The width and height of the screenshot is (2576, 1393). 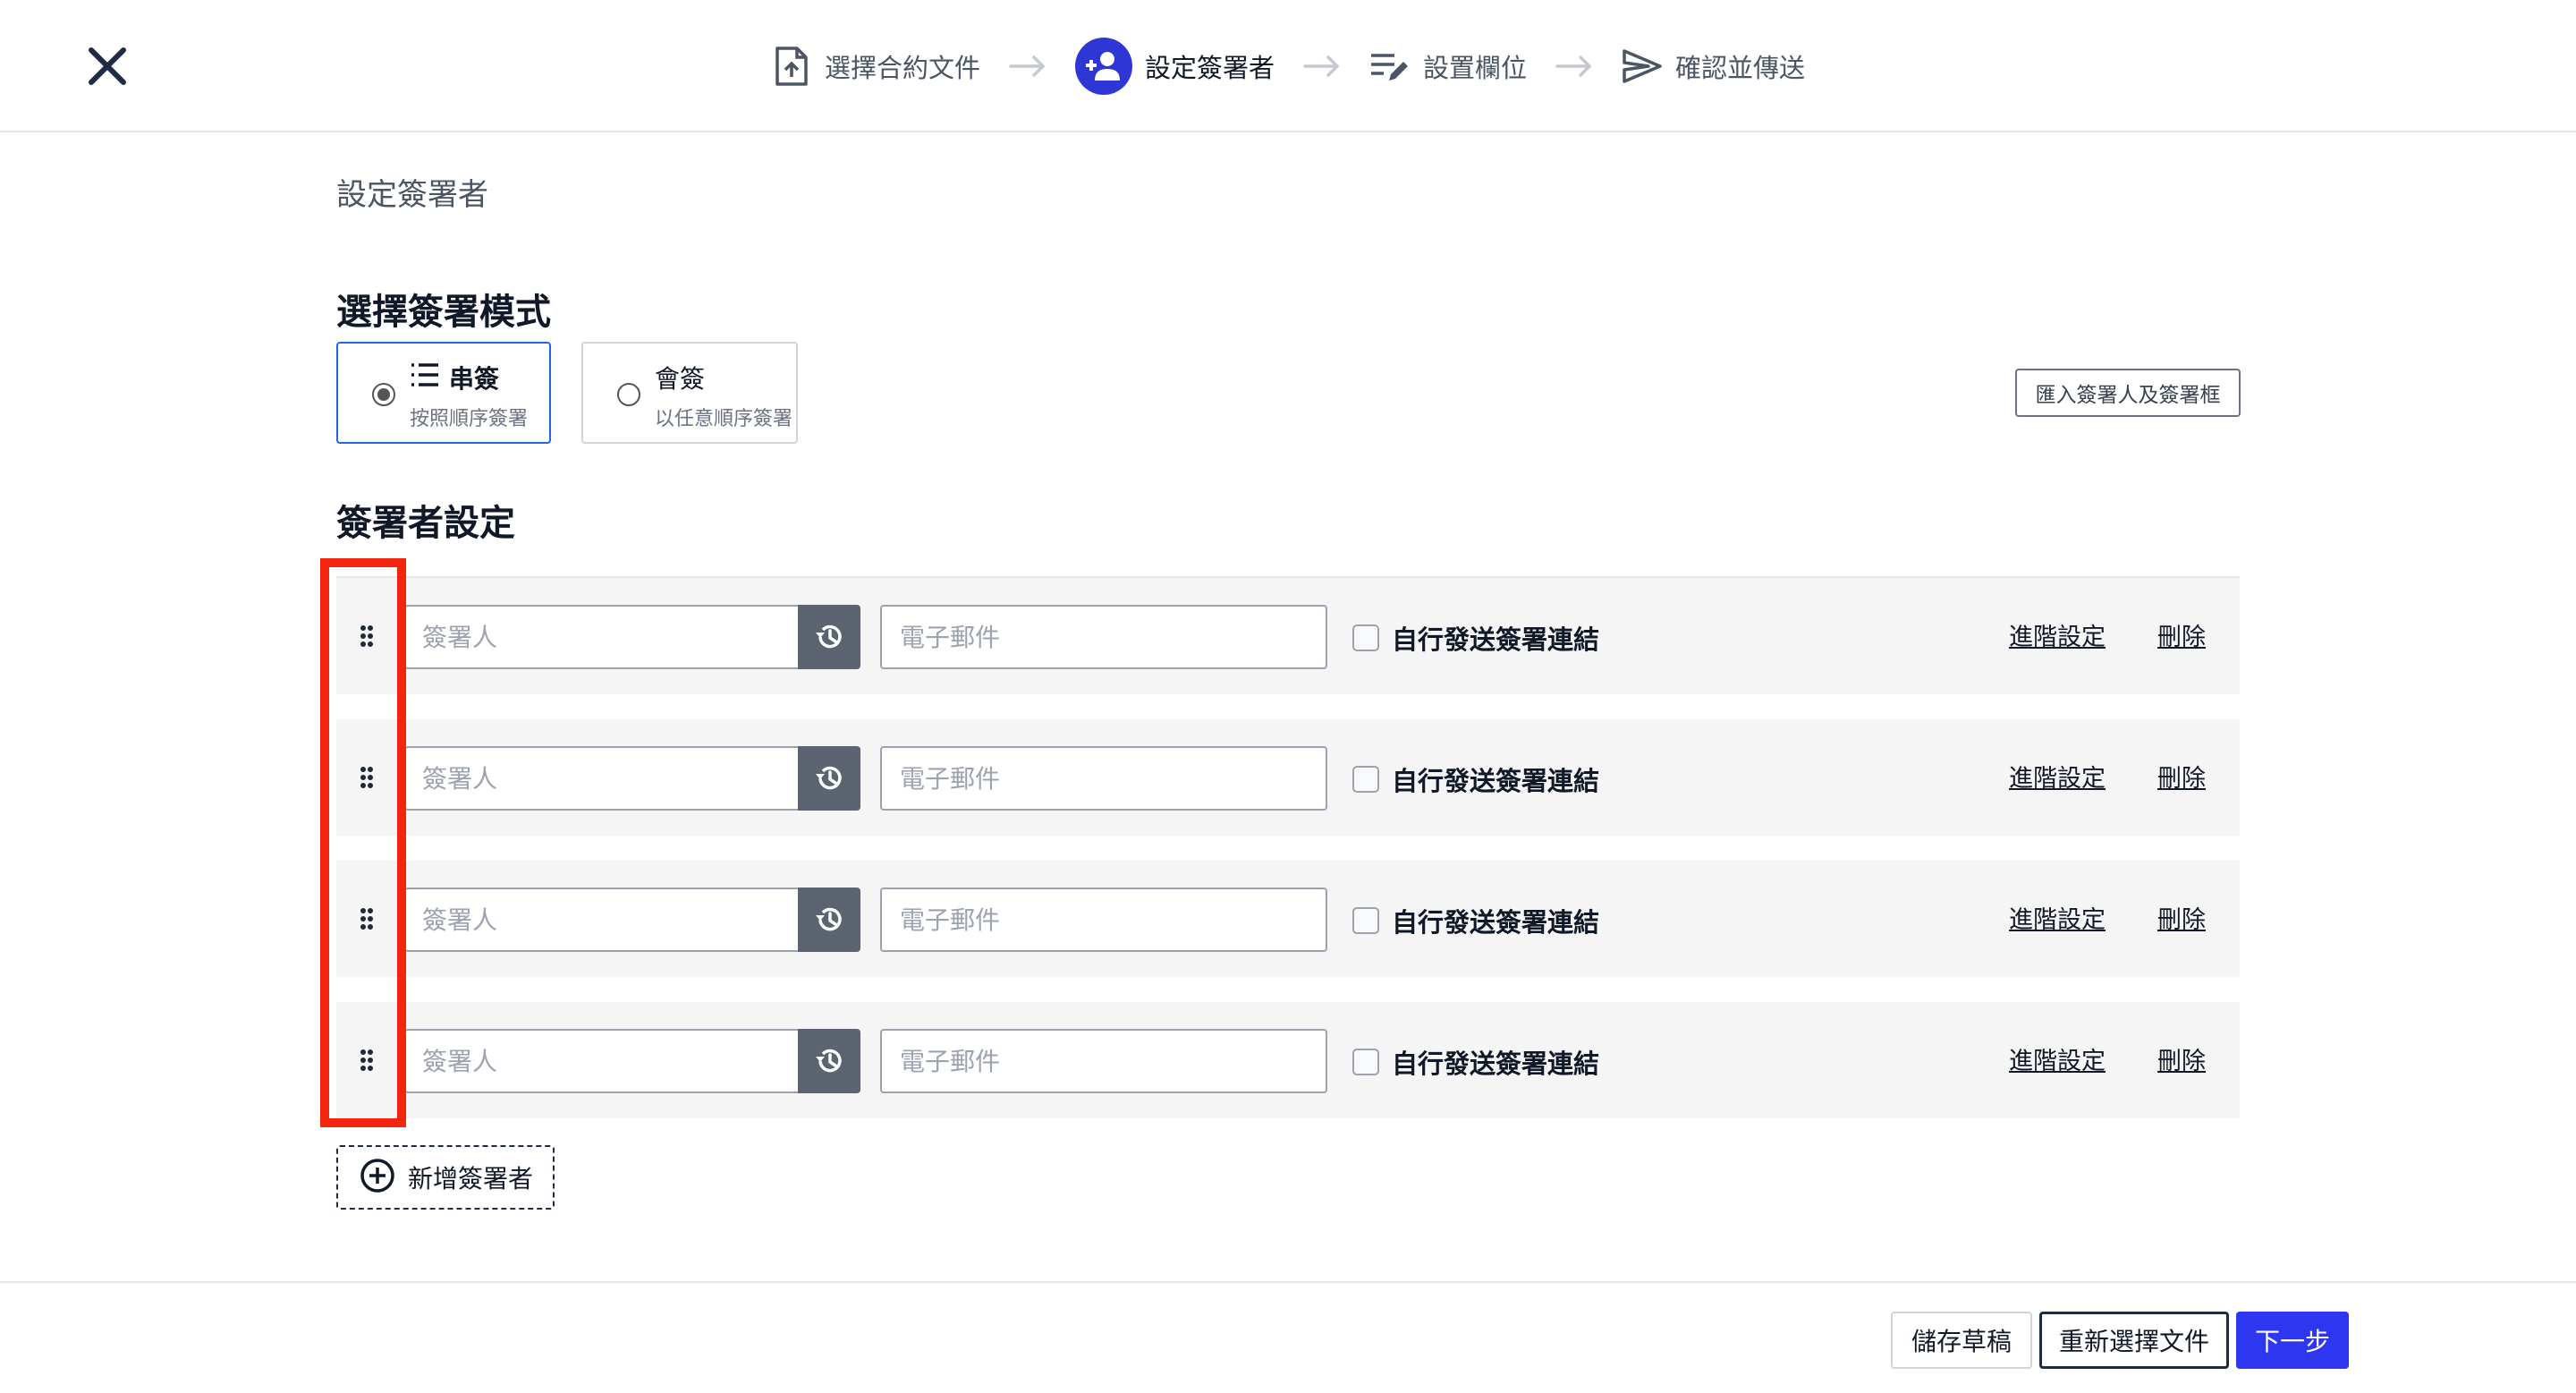 I want to click on send-icon, so click(x=1642, y=66).